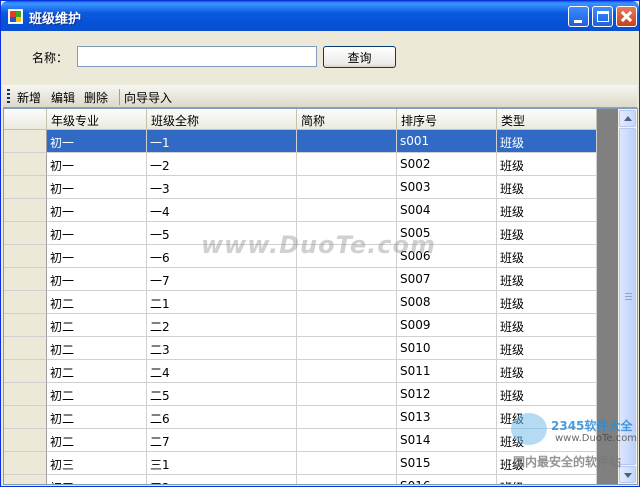 This screenshot has height=487, width=640. I want to click on column-header-full-name: 班级全称, so click(222, 119).